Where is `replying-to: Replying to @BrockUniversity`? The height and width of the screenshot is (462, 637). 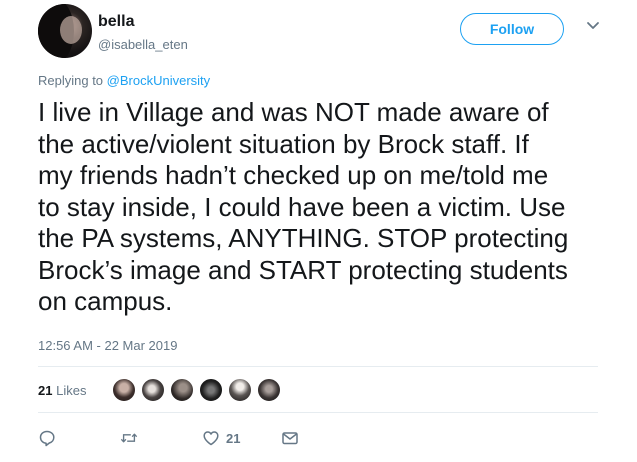
replying-to: Replying to @BrockUniversity is located at coordinates (124, 80).